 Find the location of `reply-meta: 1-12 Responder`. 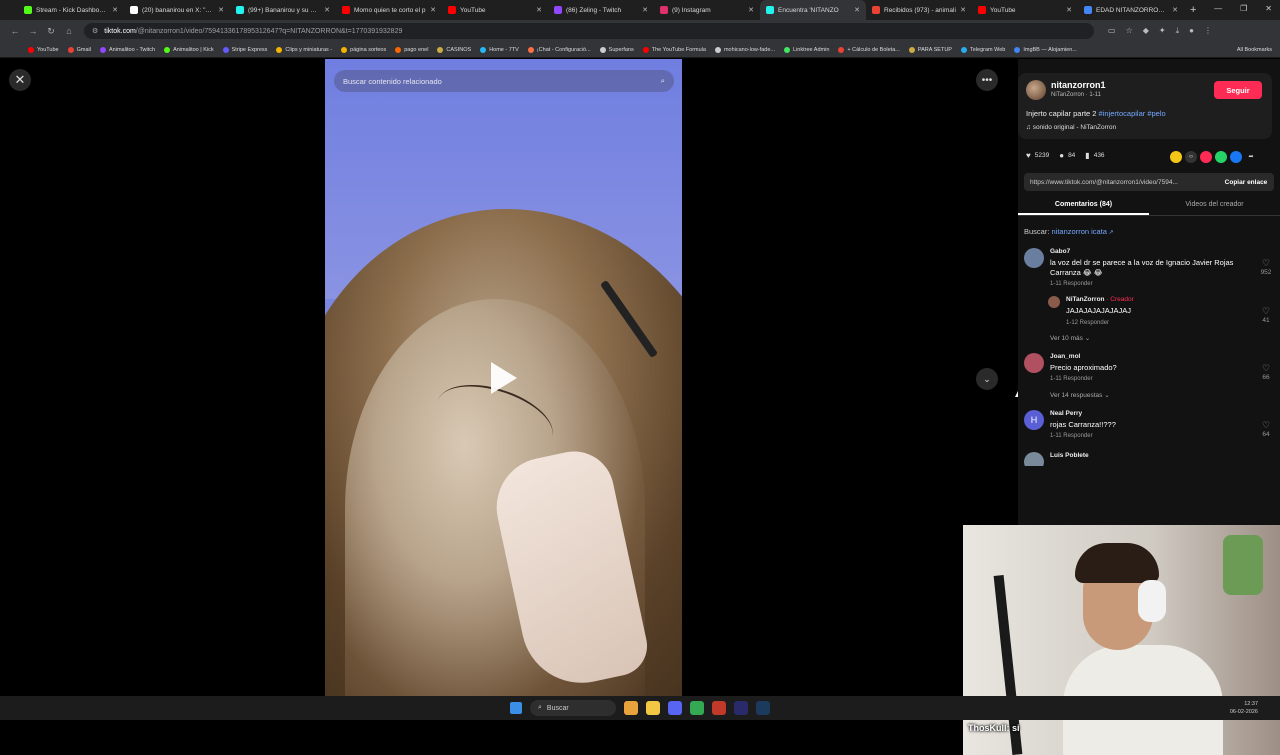

reply-meta: 1-12 Responder is located at coordinates (1087, 323).